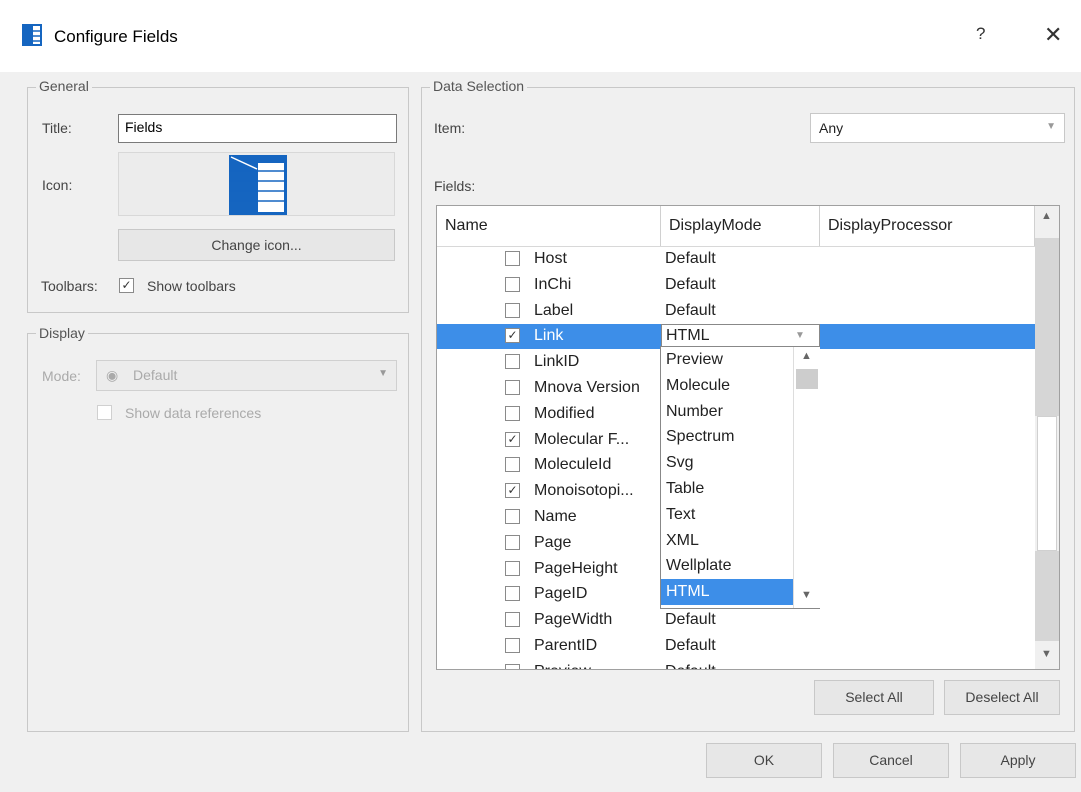 This screenshot has height=792, width=1081. What do you see at coordinates (61, 376) in the screenshot?
I see `mode-label: Mode:` at bounding box center [61, 376].